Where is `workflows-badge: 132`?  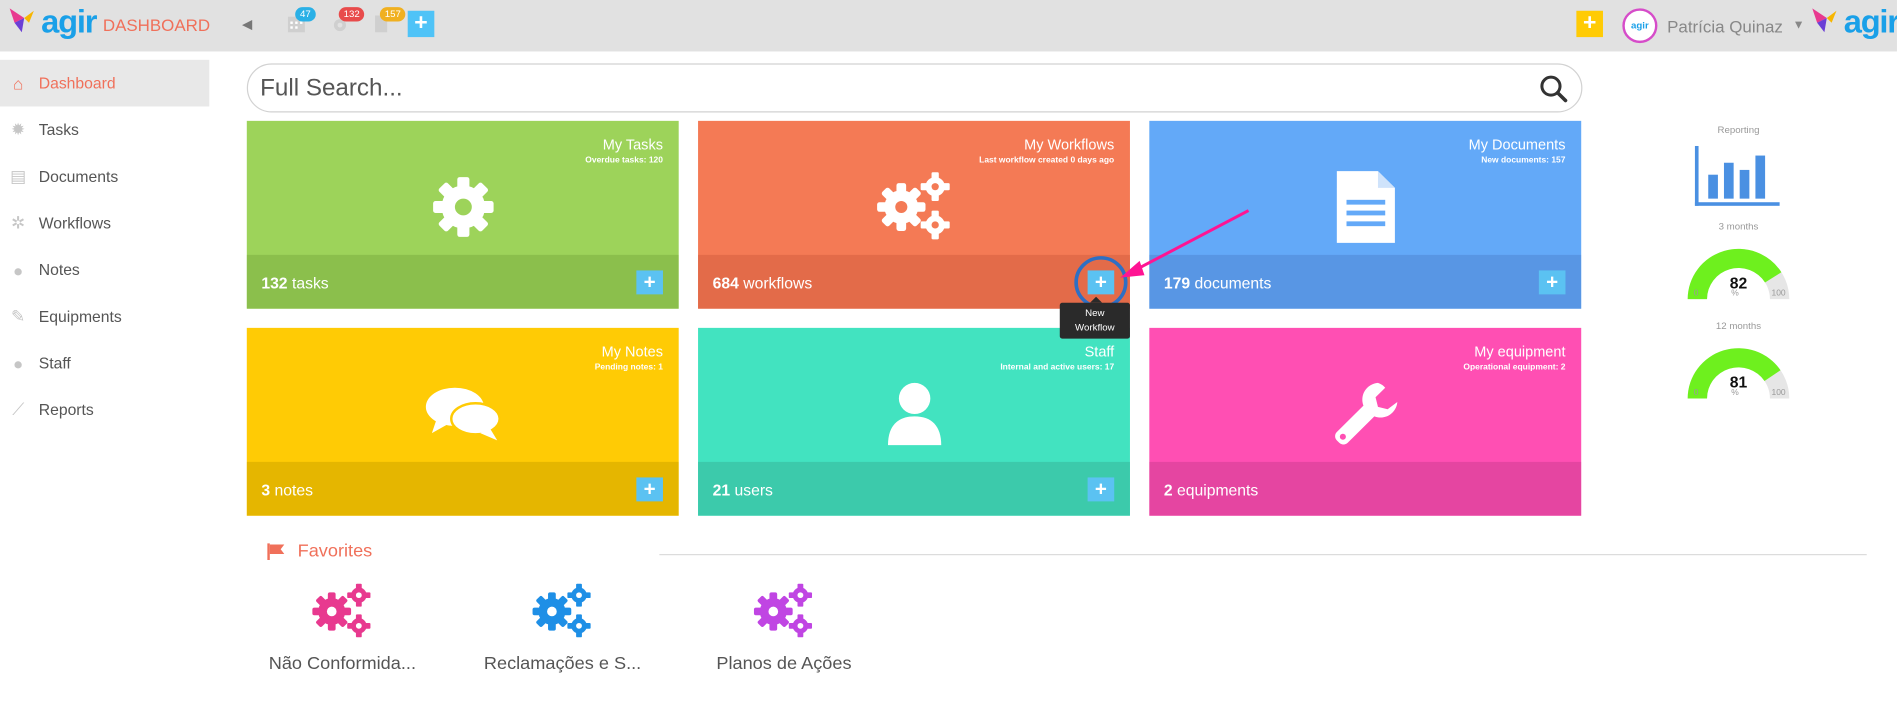 workflows-badge: 132 is located at coordinates (351, 14).